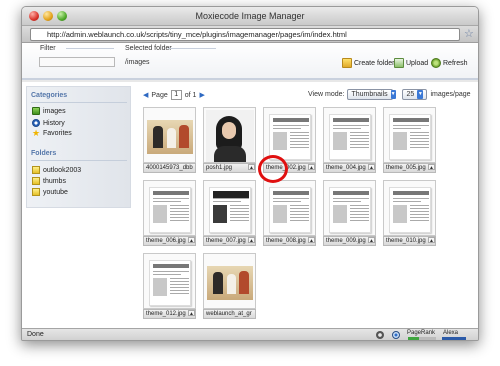 The image size is (500, 366). What do you see at coordinates (49, 111) in the screenshot?
I see `sidebar-item-images: images` at bounding box center [49, 111].